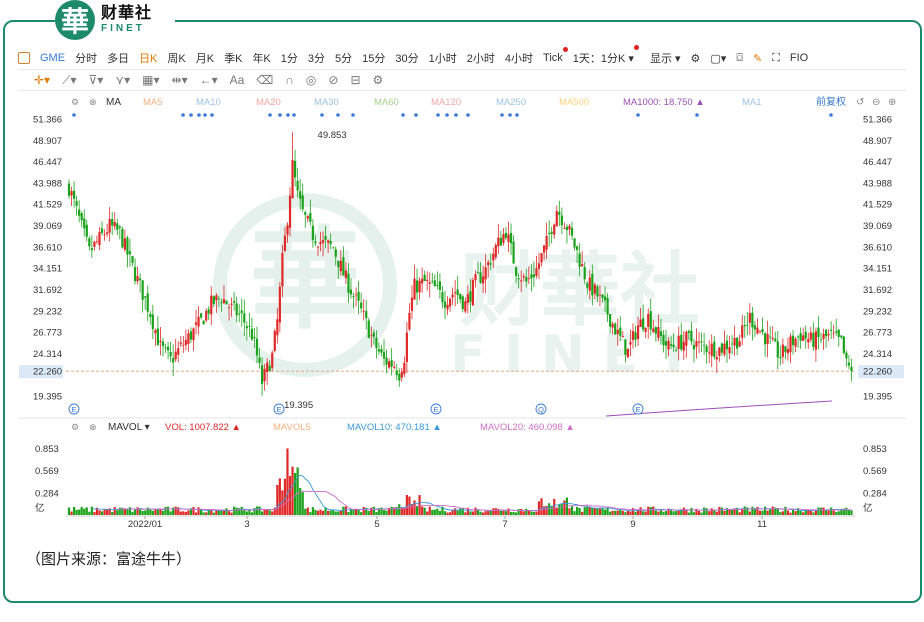 The image size is (924, 622). Describe the element at coordinates (40, 508) in the screenshot. I see `vol-tick-left: 亿` at that location.